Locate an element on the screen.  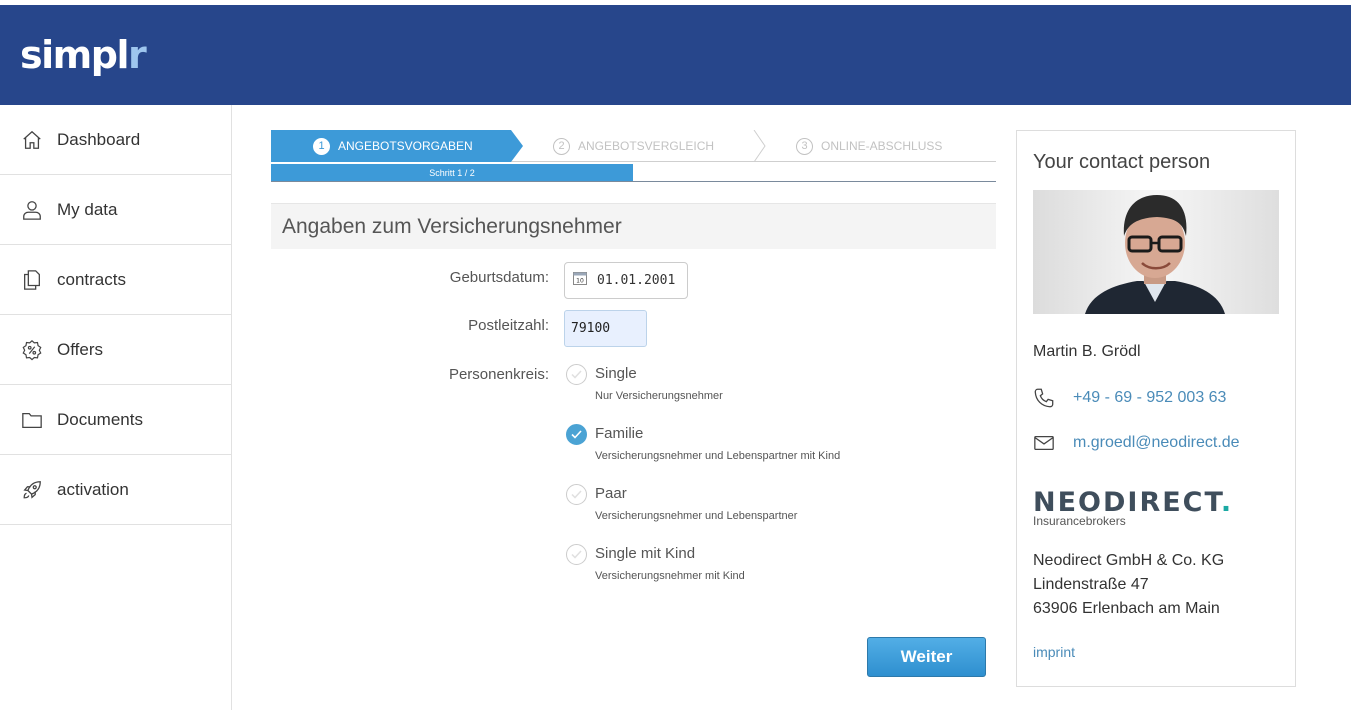
address-line: Neodirect GmbH & Co. KG is located at coordinates (1129, 560).